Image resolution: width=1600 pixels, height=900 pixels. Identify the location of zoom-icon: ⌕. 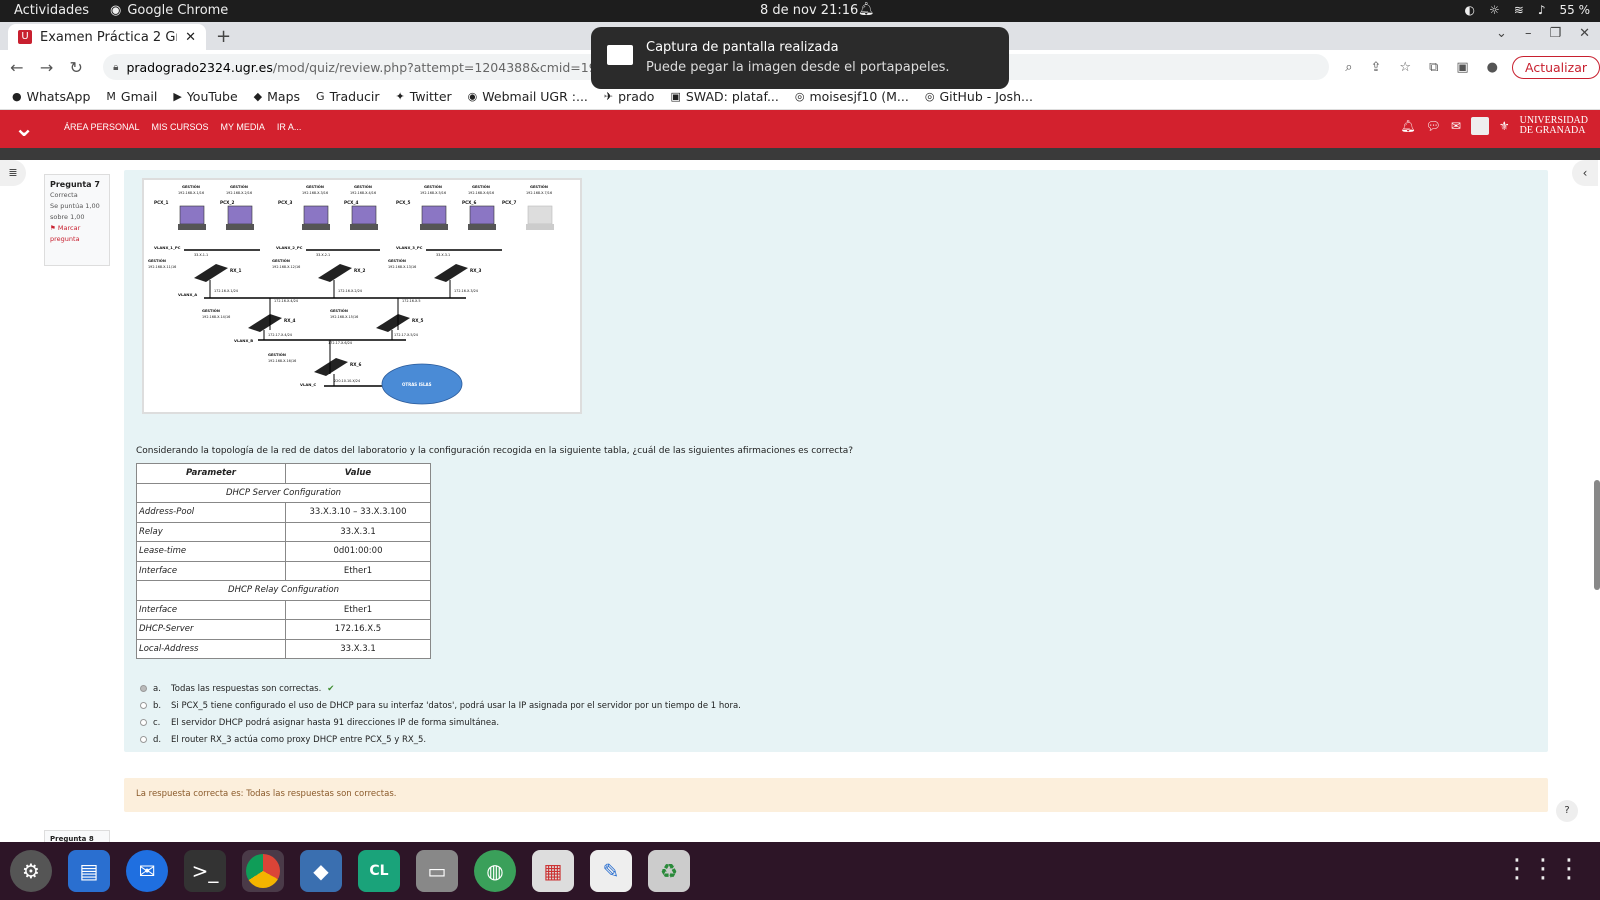
(1348, 67).